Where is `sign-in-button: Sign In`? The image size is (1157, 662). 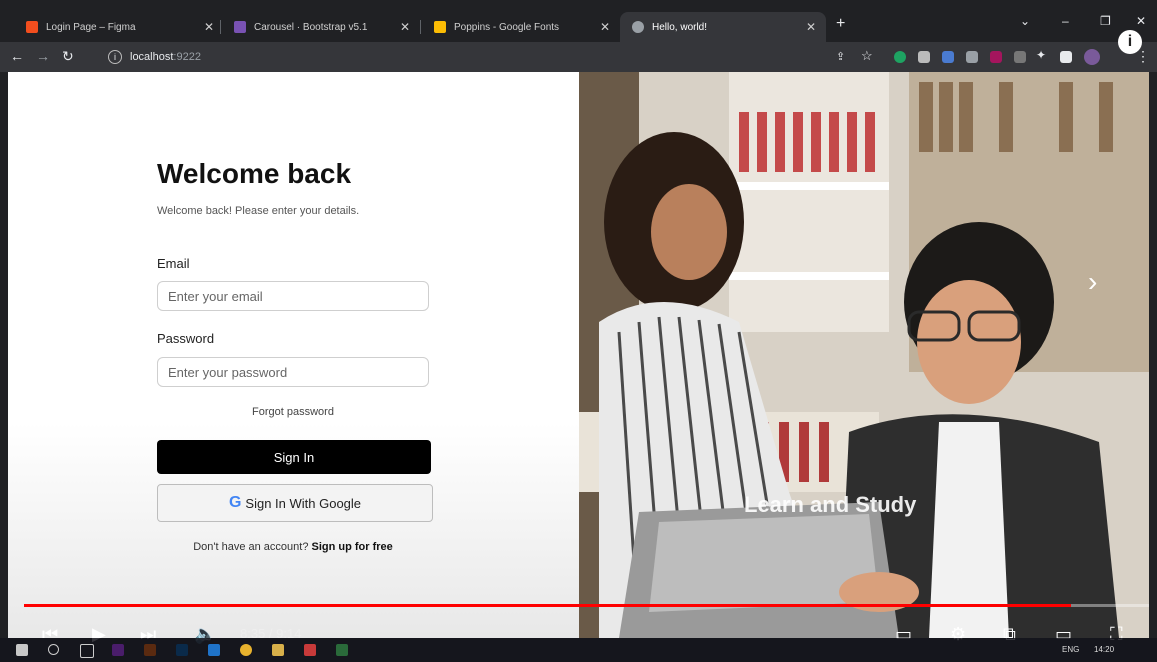 sign-in-button: Sign In is located at coordinates (294, 457).